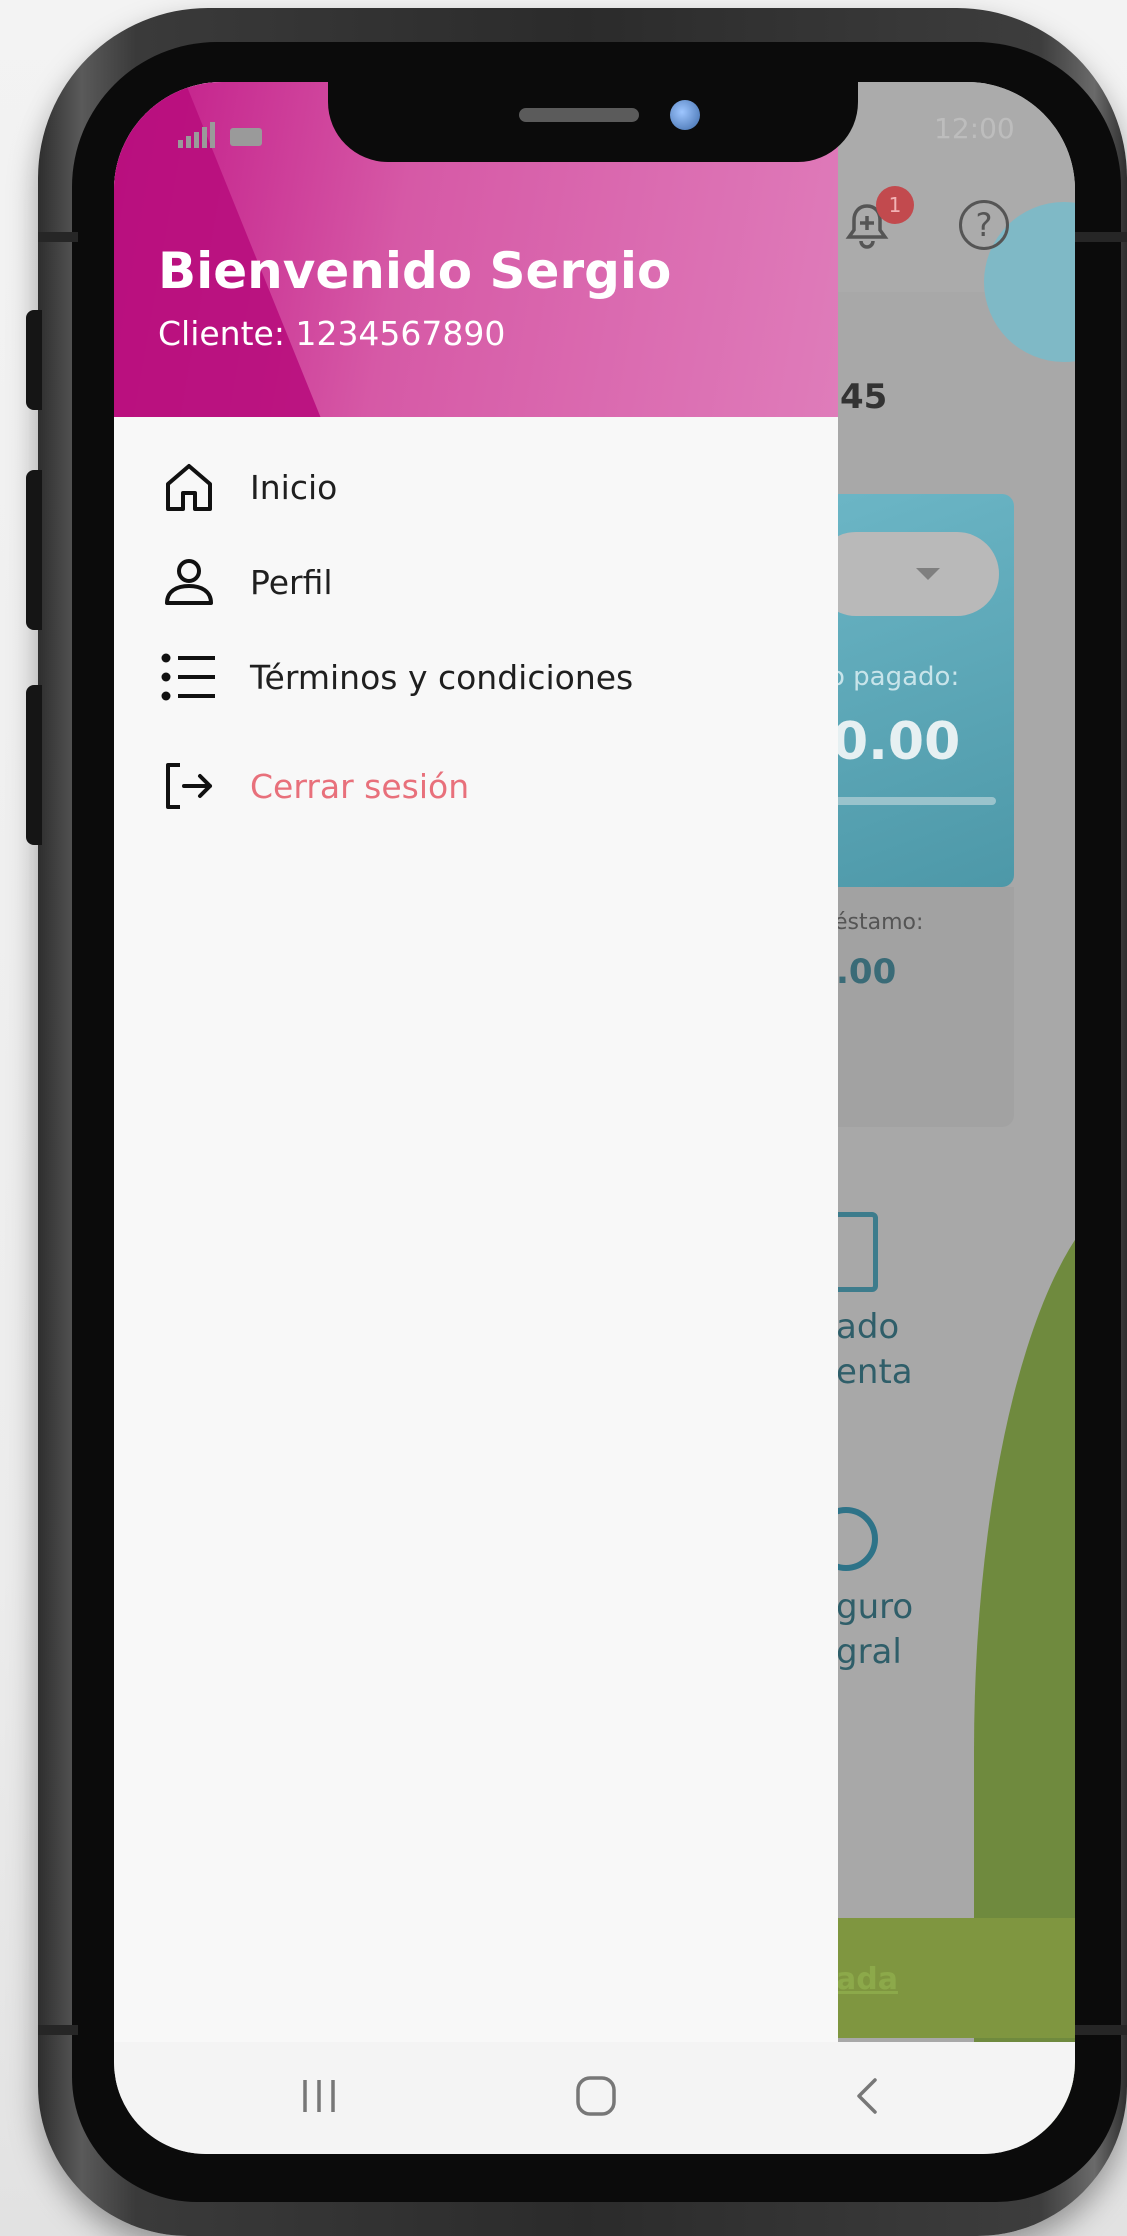 The width and height of the screenshot is (1127, 2236). Describe the element at coordinates (984, 225) in the screenshot. I see `help-icon: ?` at that location.